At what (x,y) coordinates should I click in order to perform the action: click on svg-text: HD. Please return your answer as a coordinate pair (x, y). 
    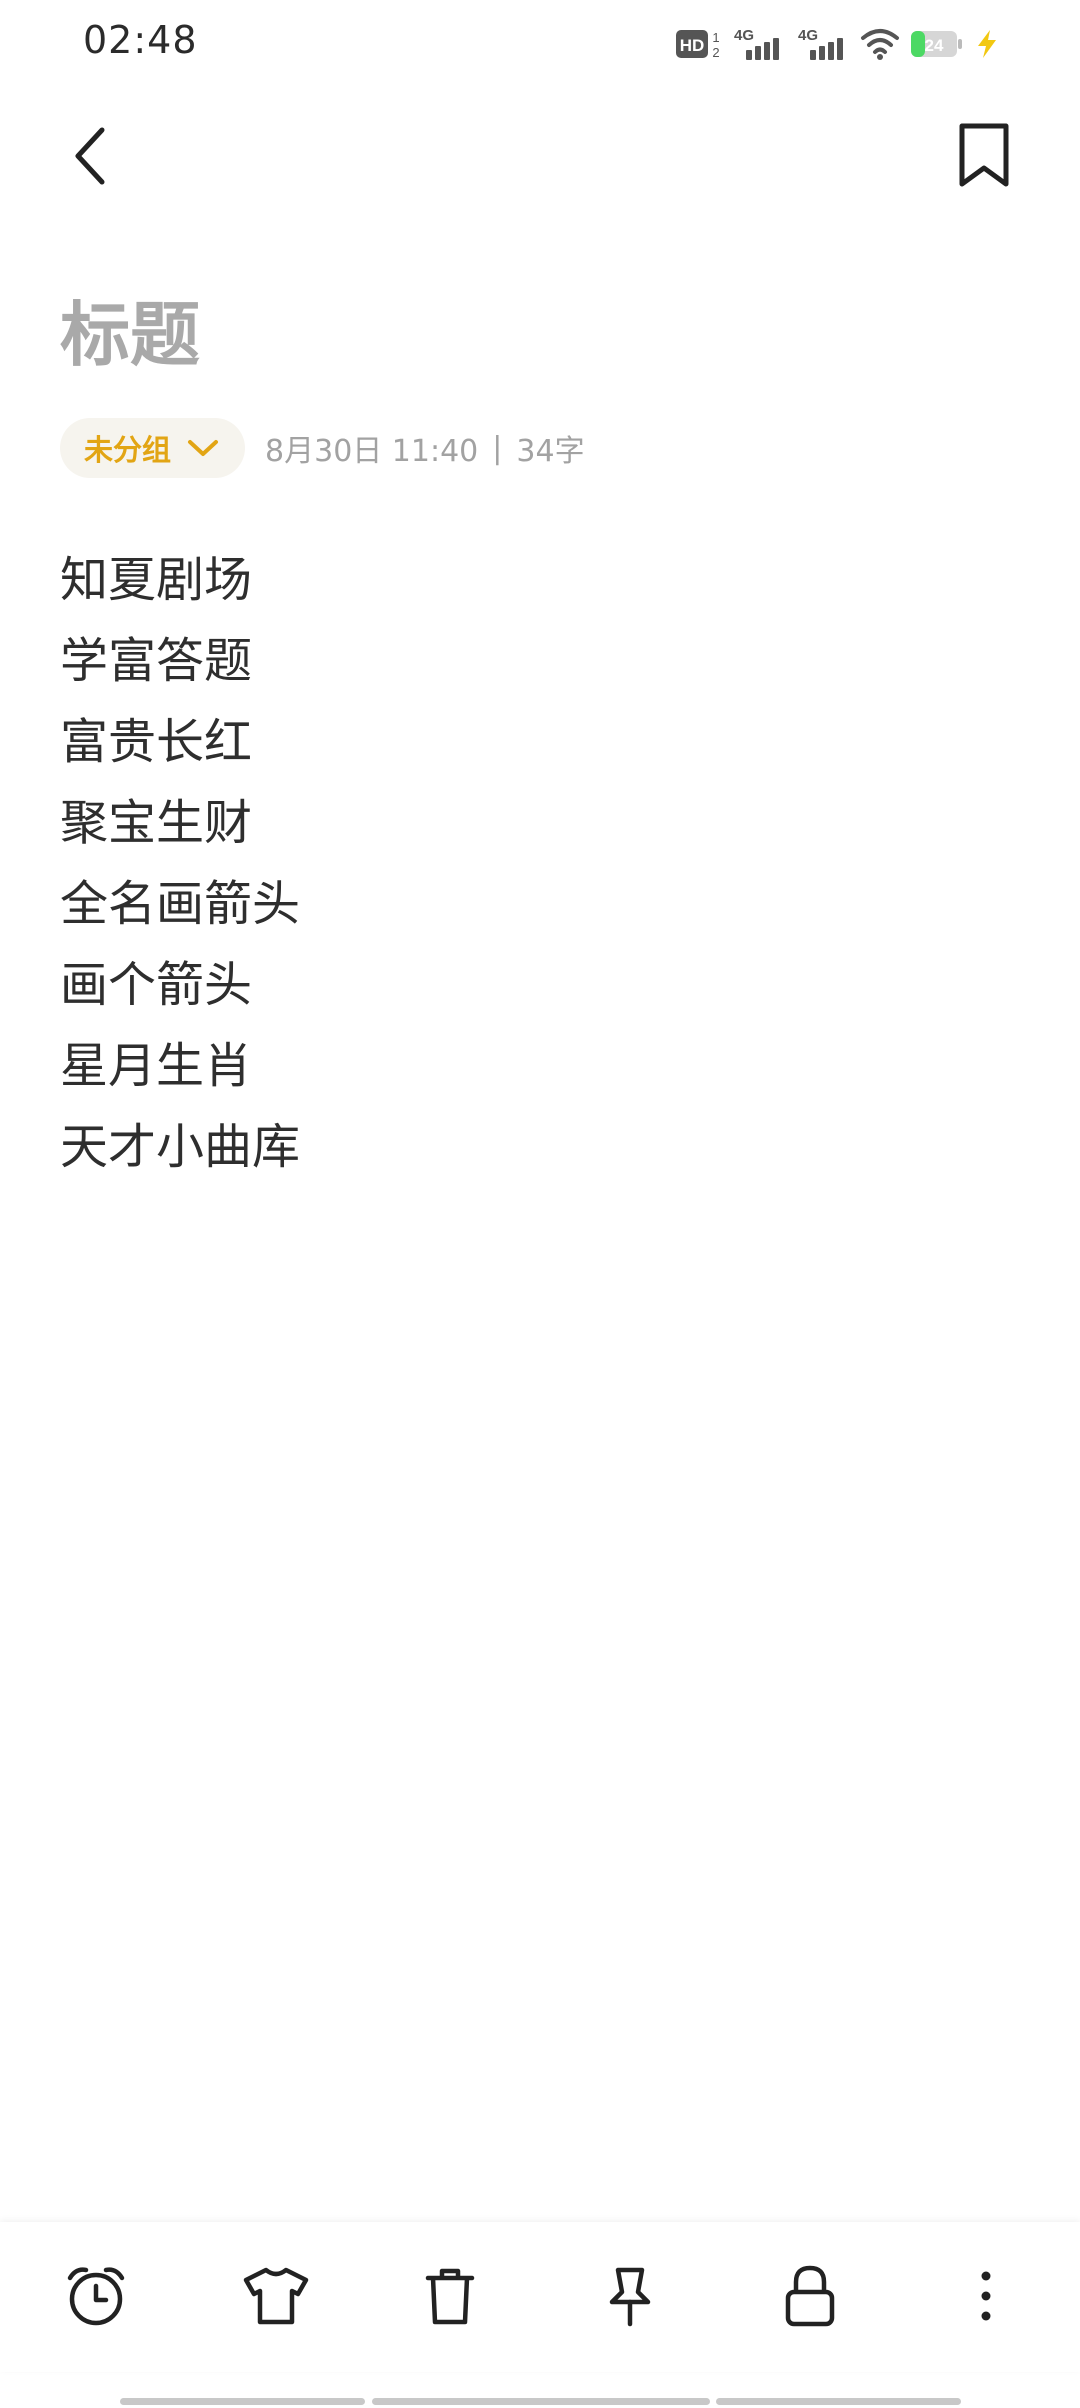
    Looking at the image, I should click on (692, 45).